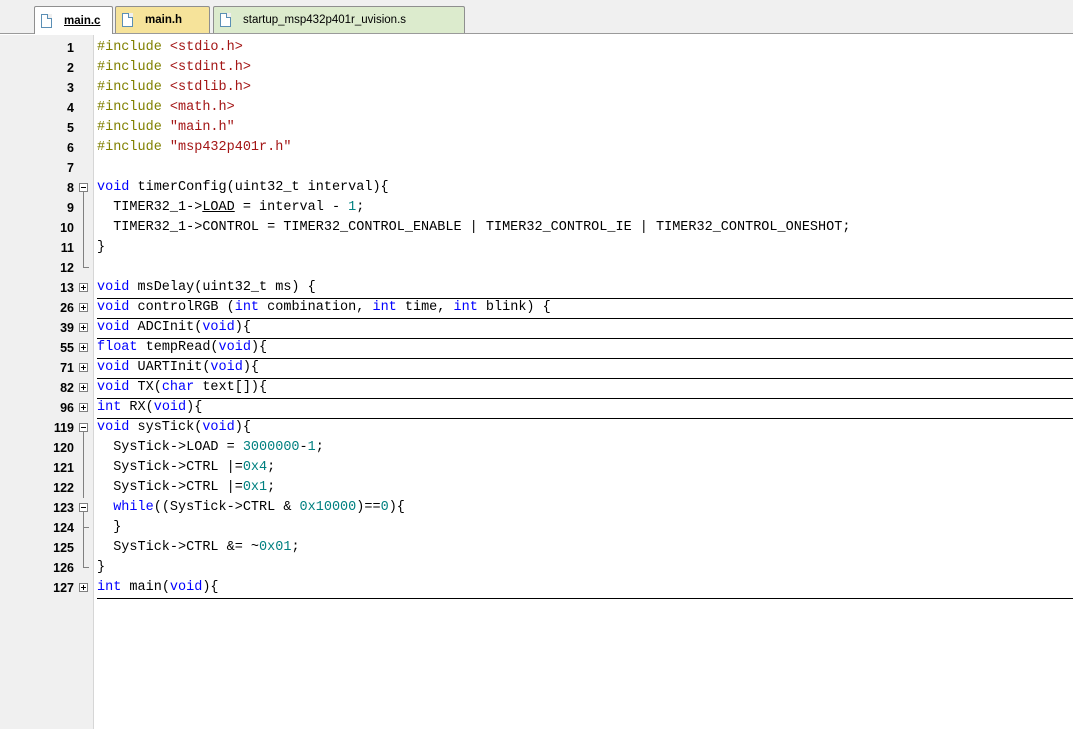 The width and height of the screenshot is (1073, 729). What do you see at coordinates (536, 448) in the screenshot?
I see `code-line: 120 SysTick->LOAD = 3000000-1;` at bounding box center [536, 448].